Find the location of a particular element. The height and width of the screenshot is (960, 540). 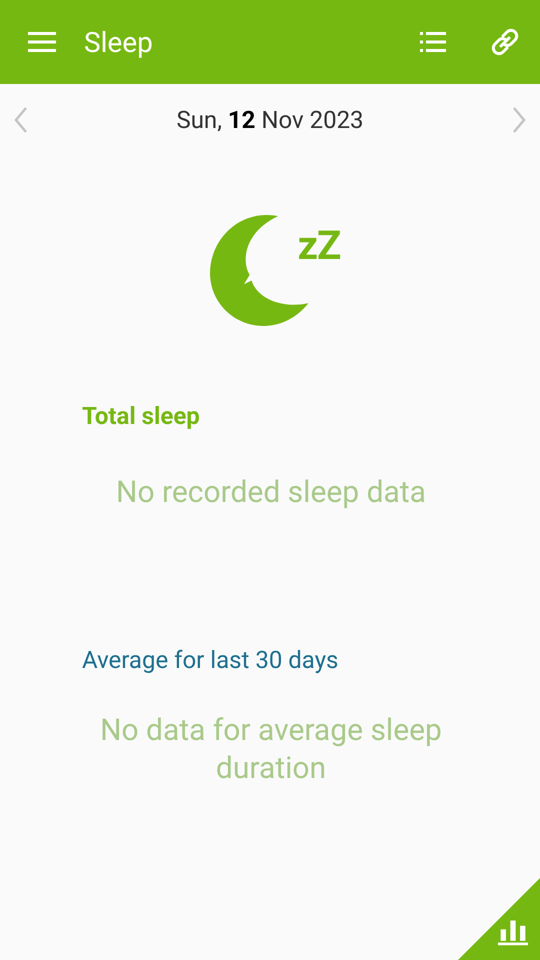

list-icon is located at coordinates (433, 42).